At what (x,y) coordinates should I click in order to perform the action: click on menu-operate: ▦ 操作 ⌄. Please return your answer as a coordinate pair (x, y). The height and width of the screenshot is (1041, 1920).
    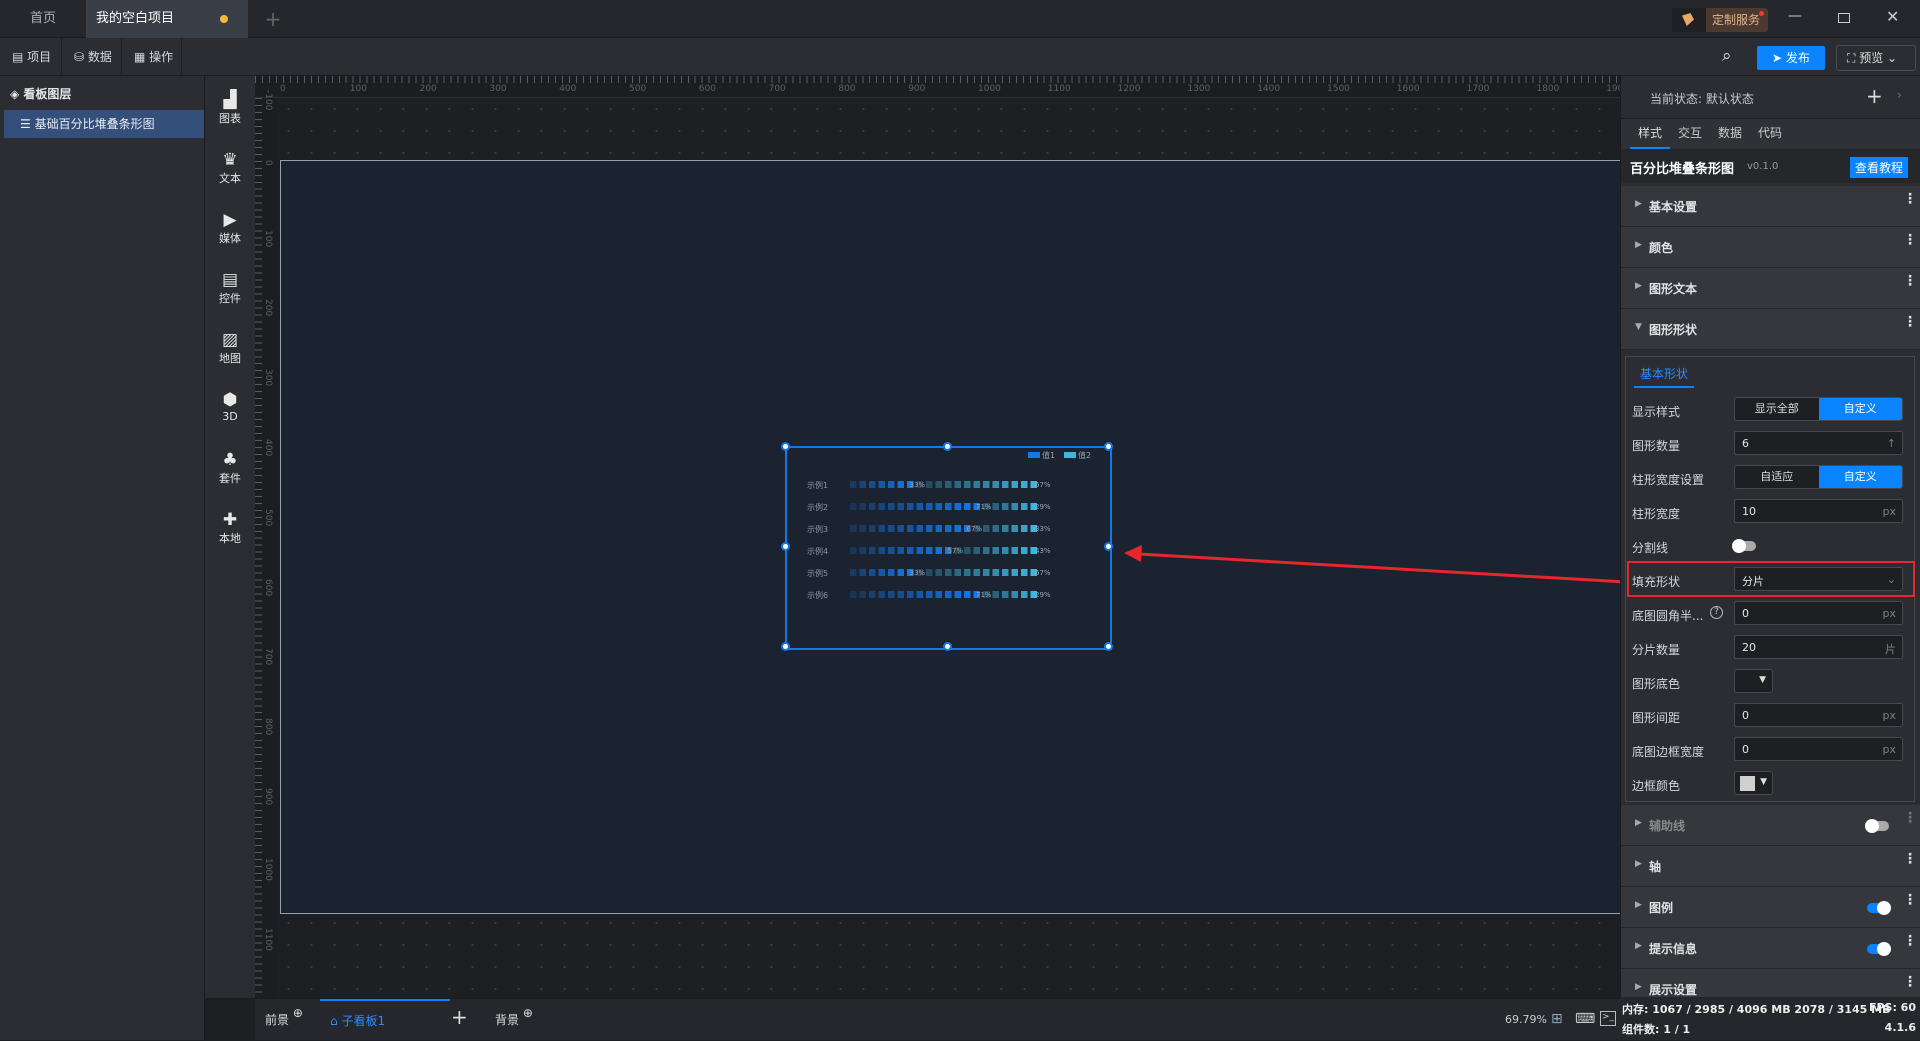
    Looking at the image, I should click on (152, 70).